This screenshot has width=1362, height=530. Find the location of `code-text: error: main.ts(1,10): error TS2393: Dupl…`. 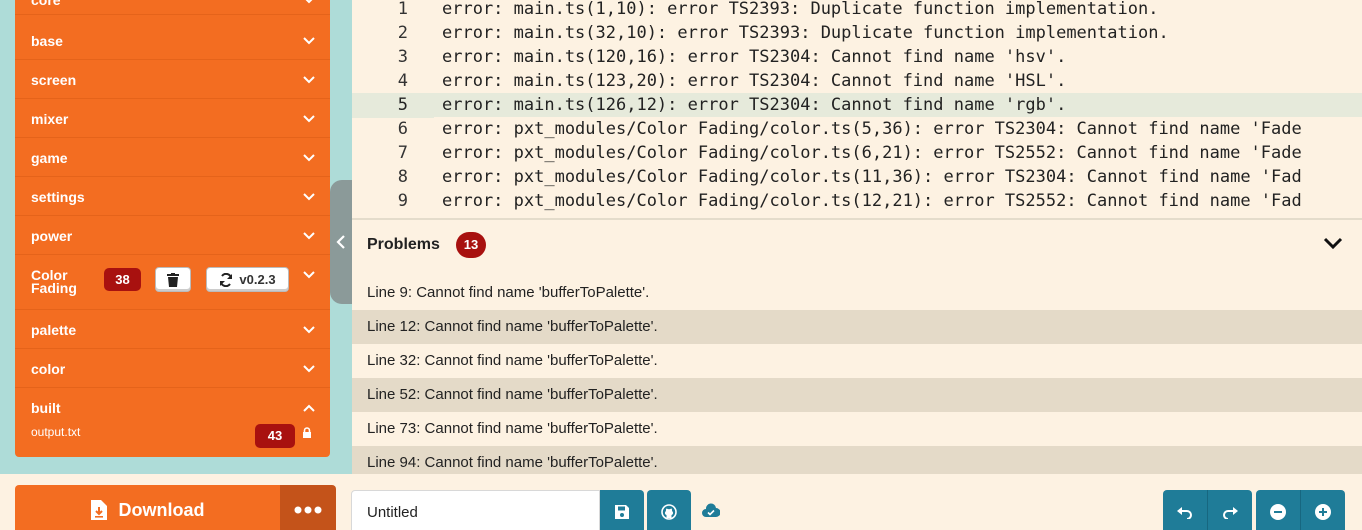

code-text: error: main.ts(1,10): error TS2393: Dupl… is located at coordinates (800, 9).